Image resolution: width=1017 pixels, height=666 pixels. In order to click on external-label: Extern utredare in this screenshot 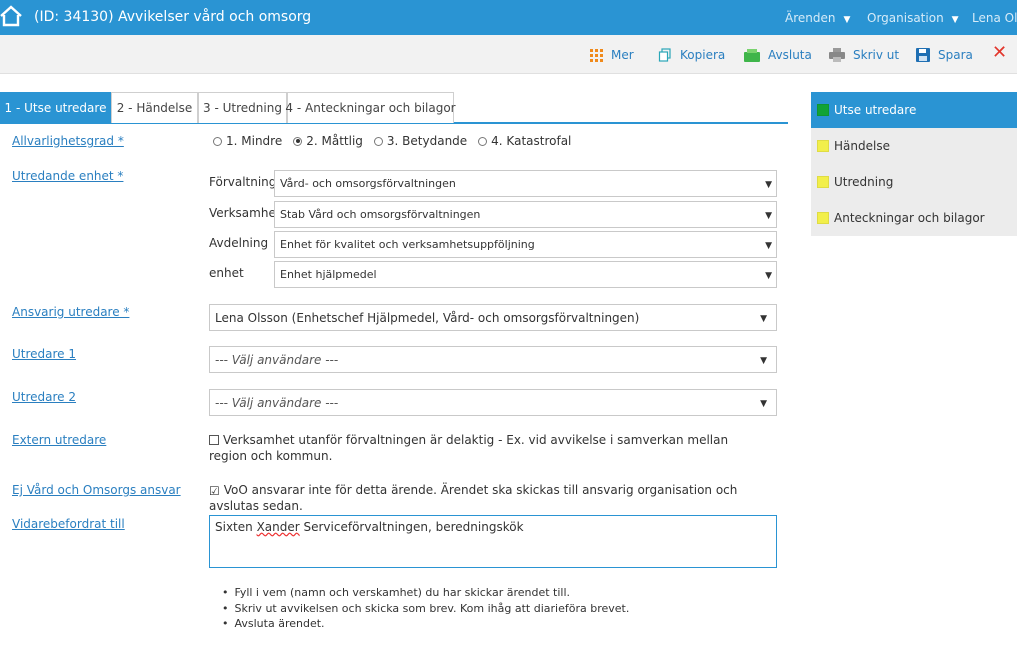, I will do `click(59, 440)`.